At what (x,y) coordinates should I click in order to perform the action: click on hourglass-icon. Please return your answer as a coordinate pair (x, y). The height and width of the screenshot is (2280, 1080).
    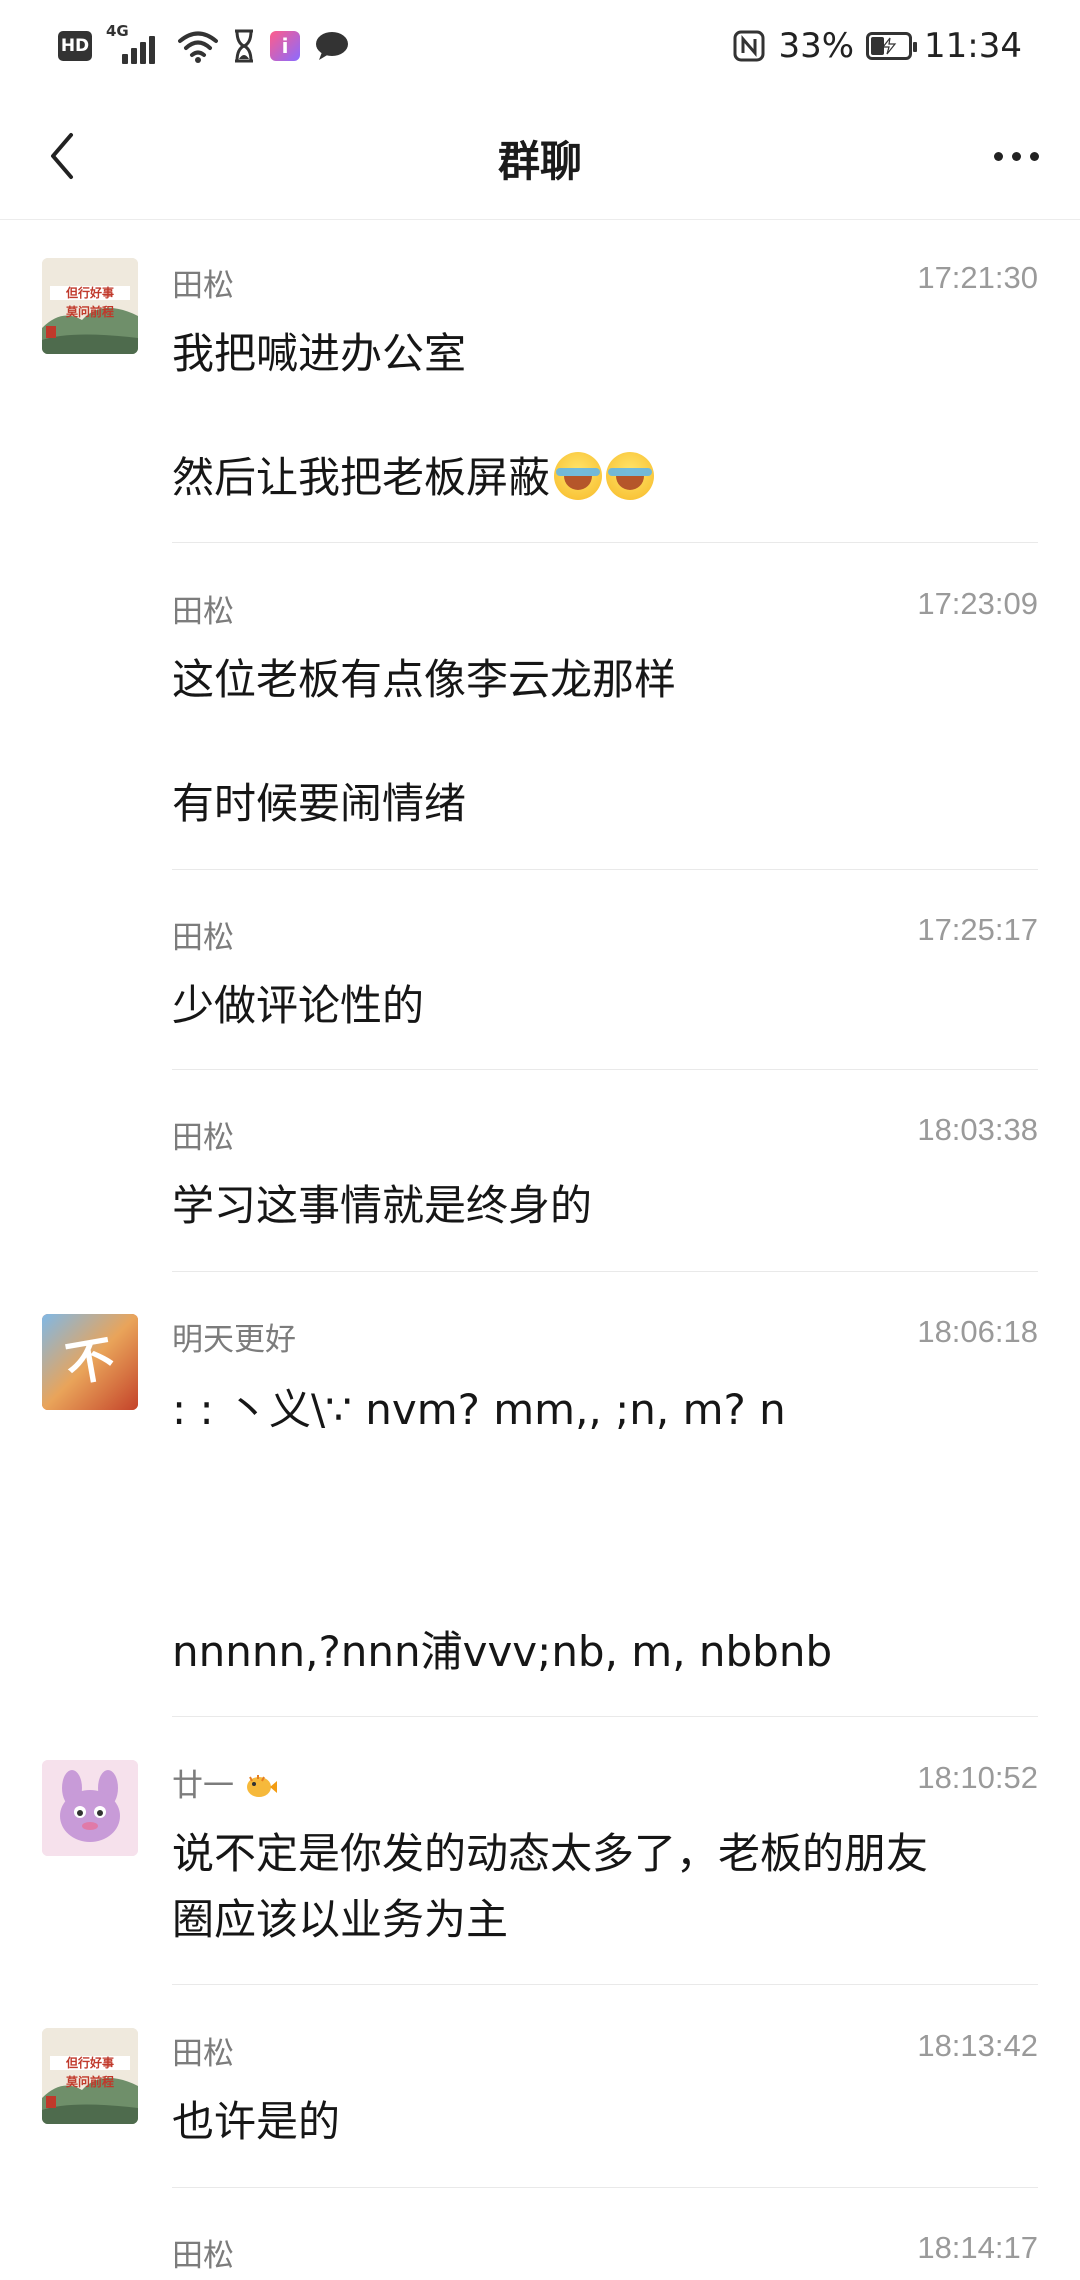
    Looking at the image, I should click on (244, 46).